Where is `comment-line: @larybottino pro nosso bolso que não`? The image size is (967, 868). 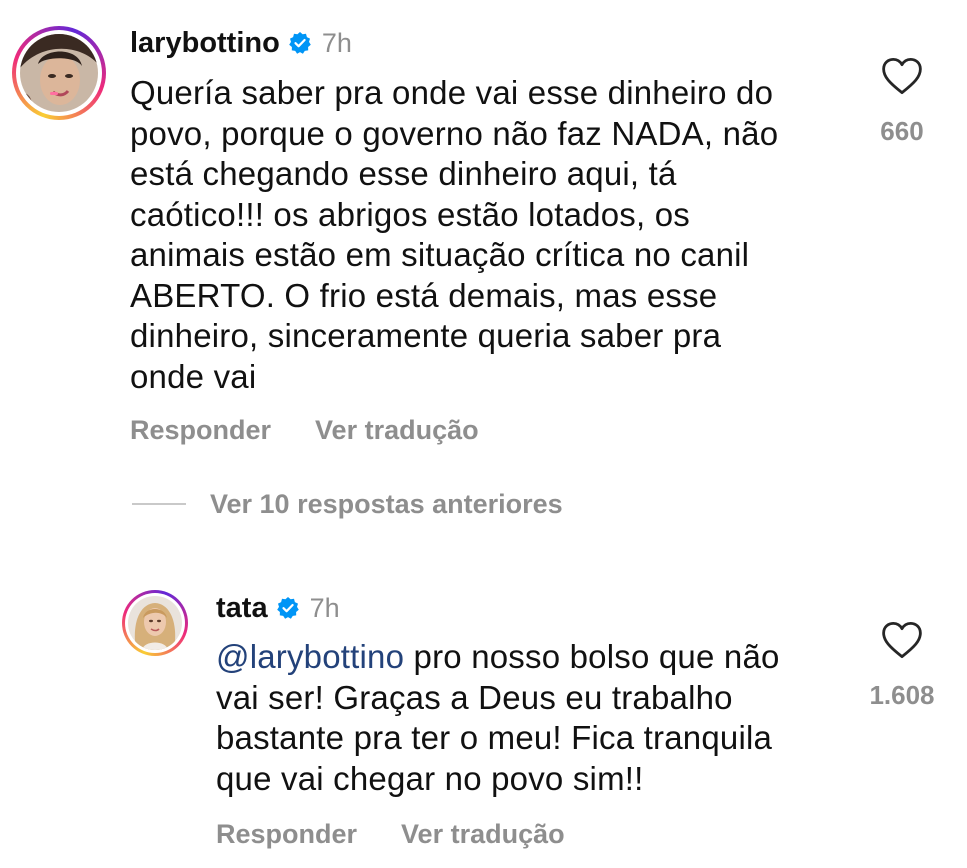
comment-line: @larybottino pro nosso bolso que não is located at coordinates (526, 657).